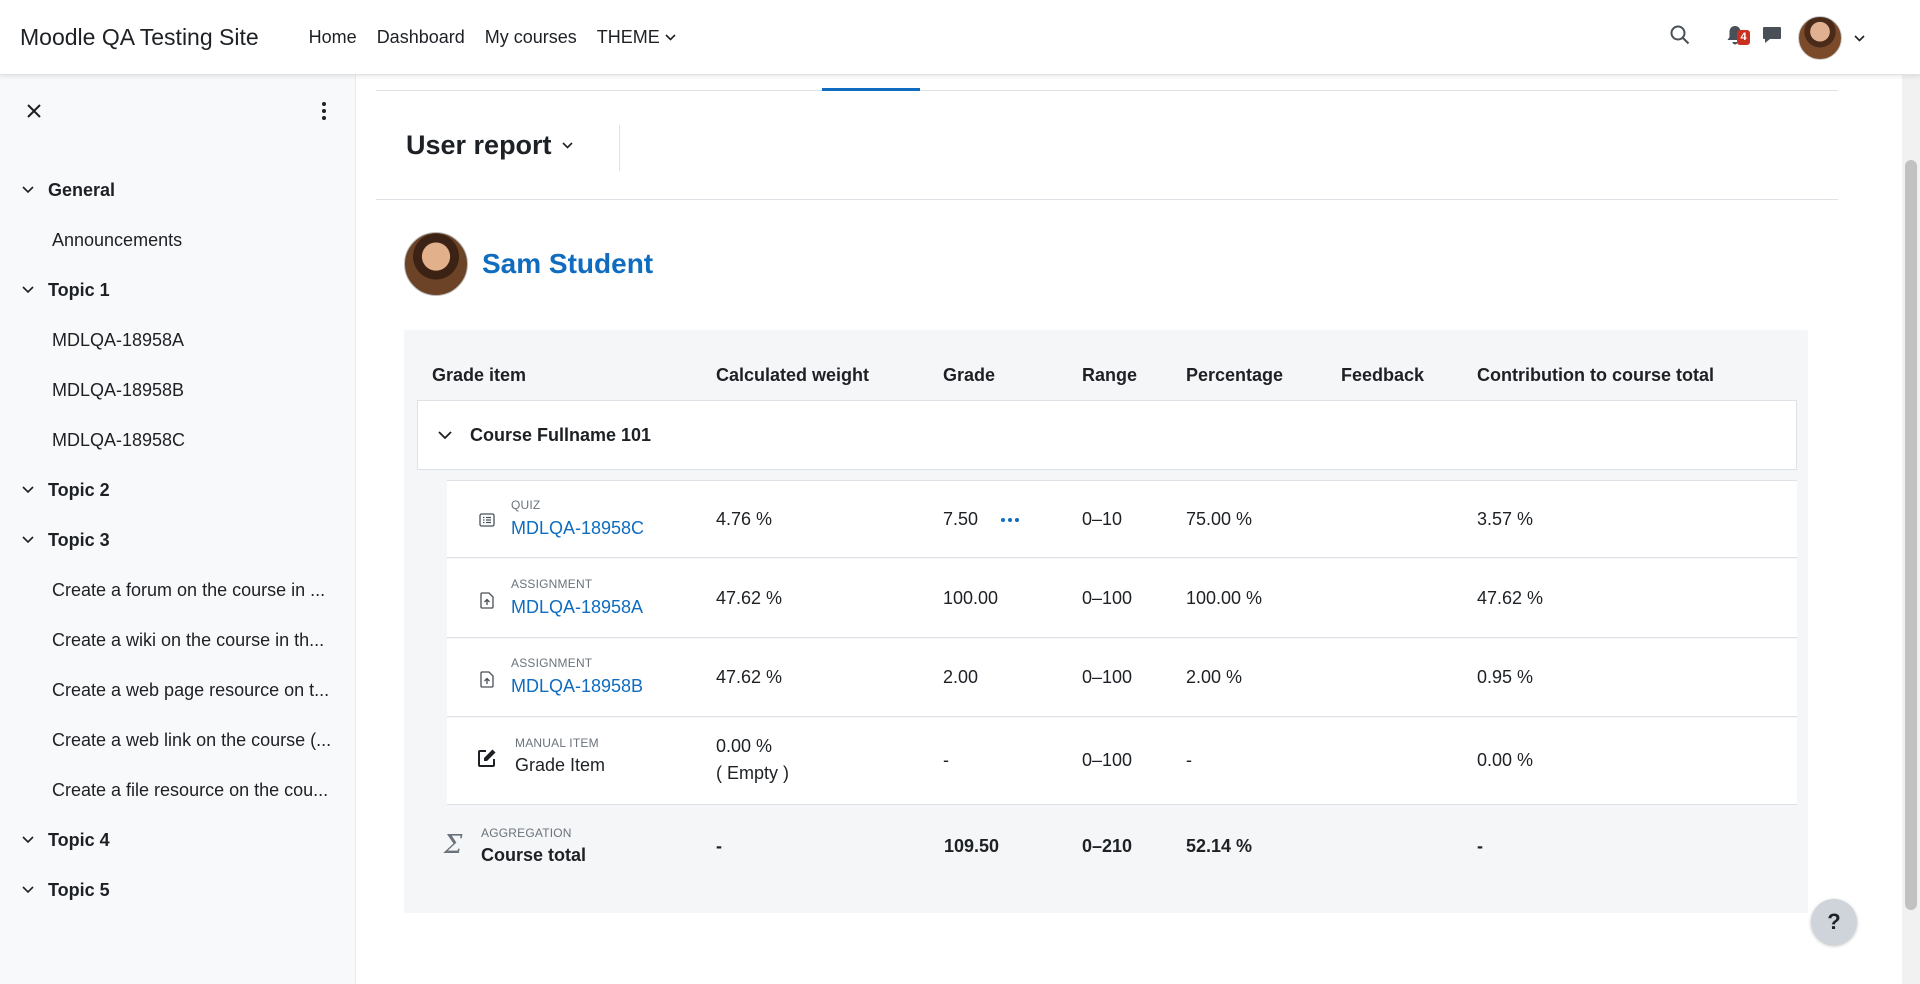 The width and height of the screenshot is (1920, 984). Describe the element at coordinates (1911, 535) in the screenshot. I see `scrollbar-thumb` at that location.